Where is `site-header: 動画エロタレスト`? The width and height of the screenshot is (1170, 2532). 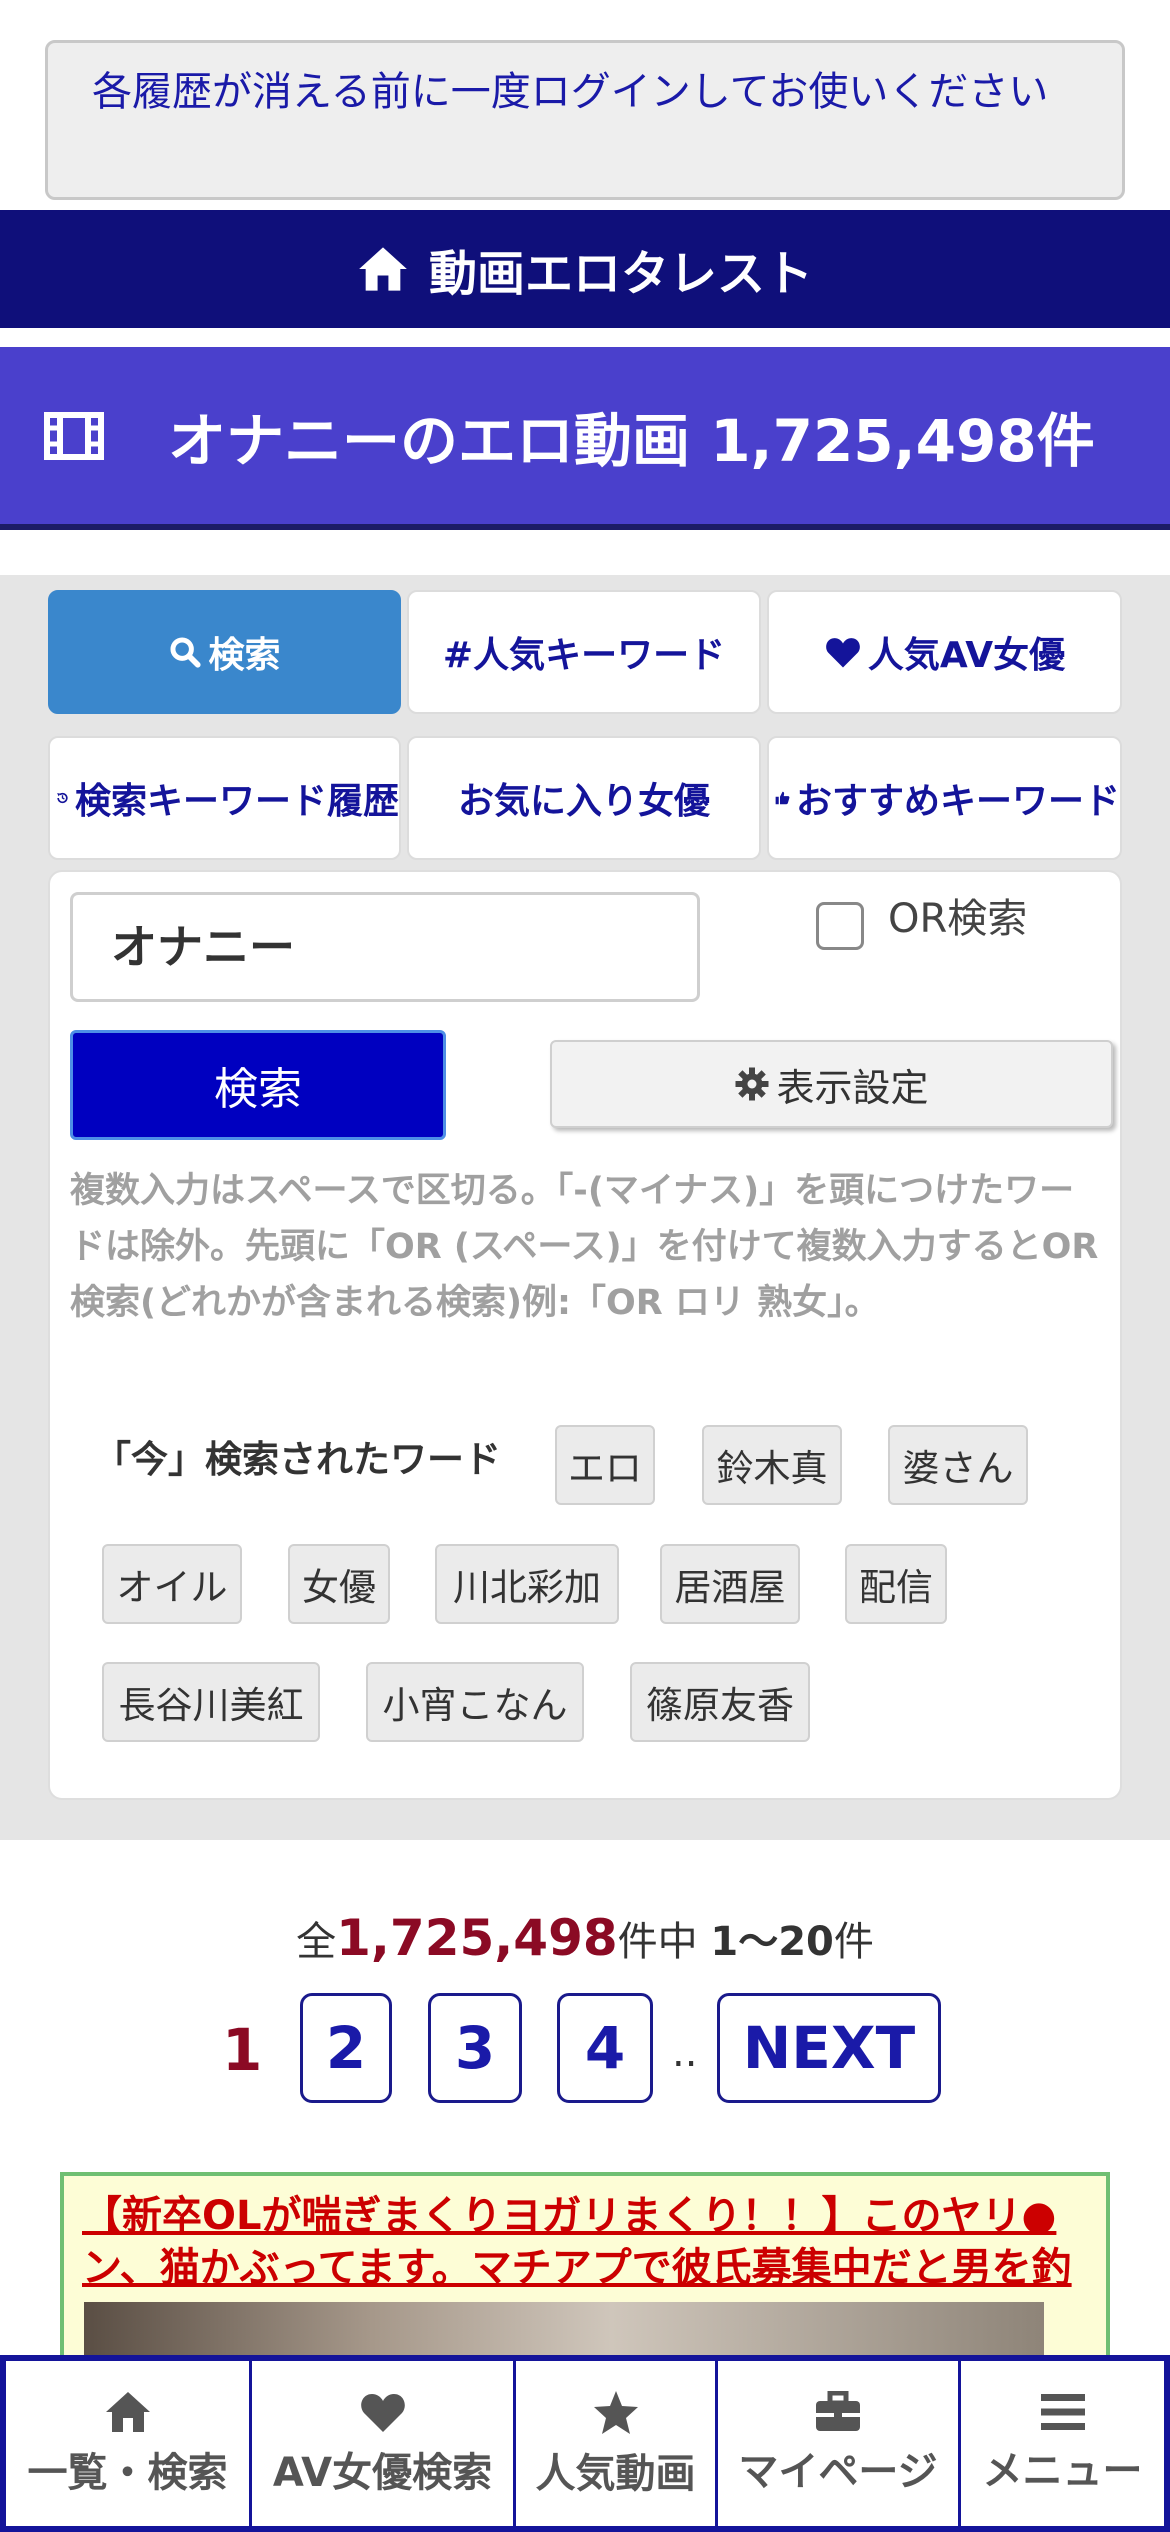 site-header: 動画エロタレスト is located at coordinates (585, 269).